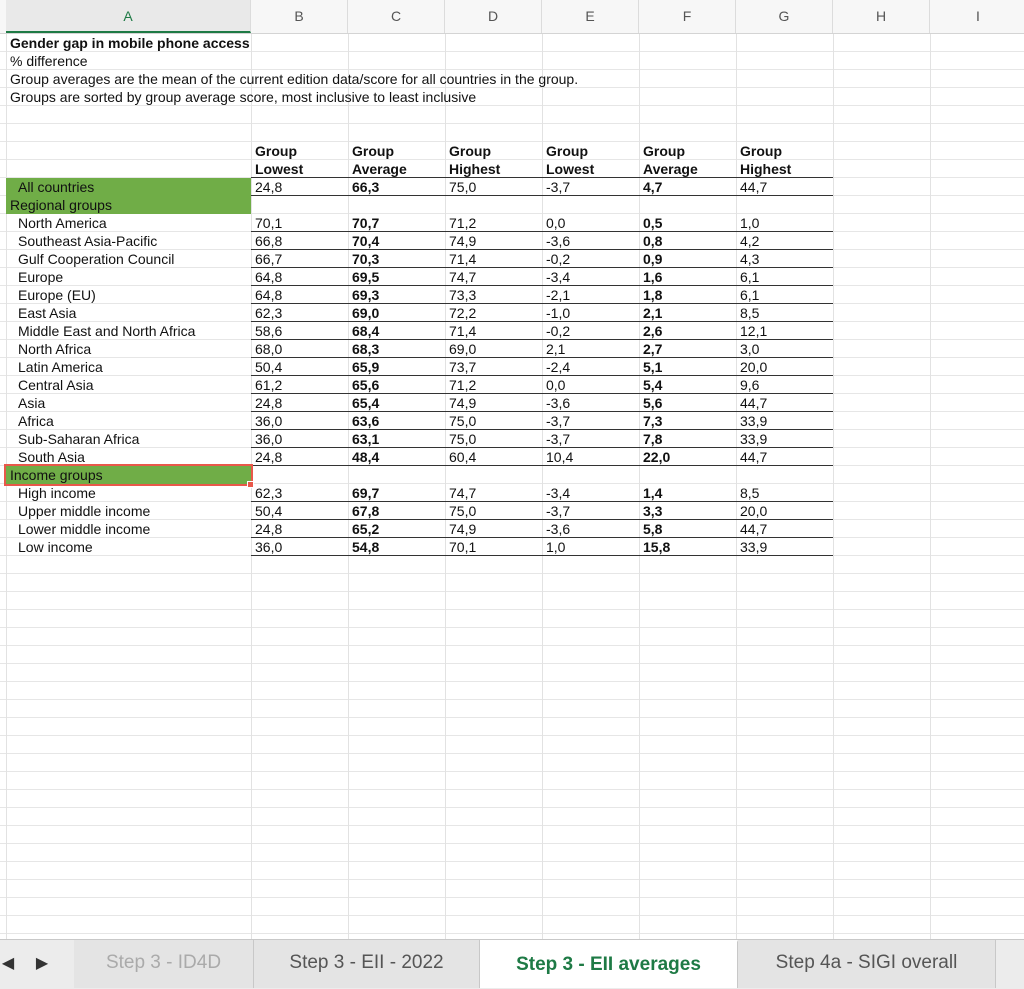  I want to click on income-groups-label: Income groups, so click(128, 475).